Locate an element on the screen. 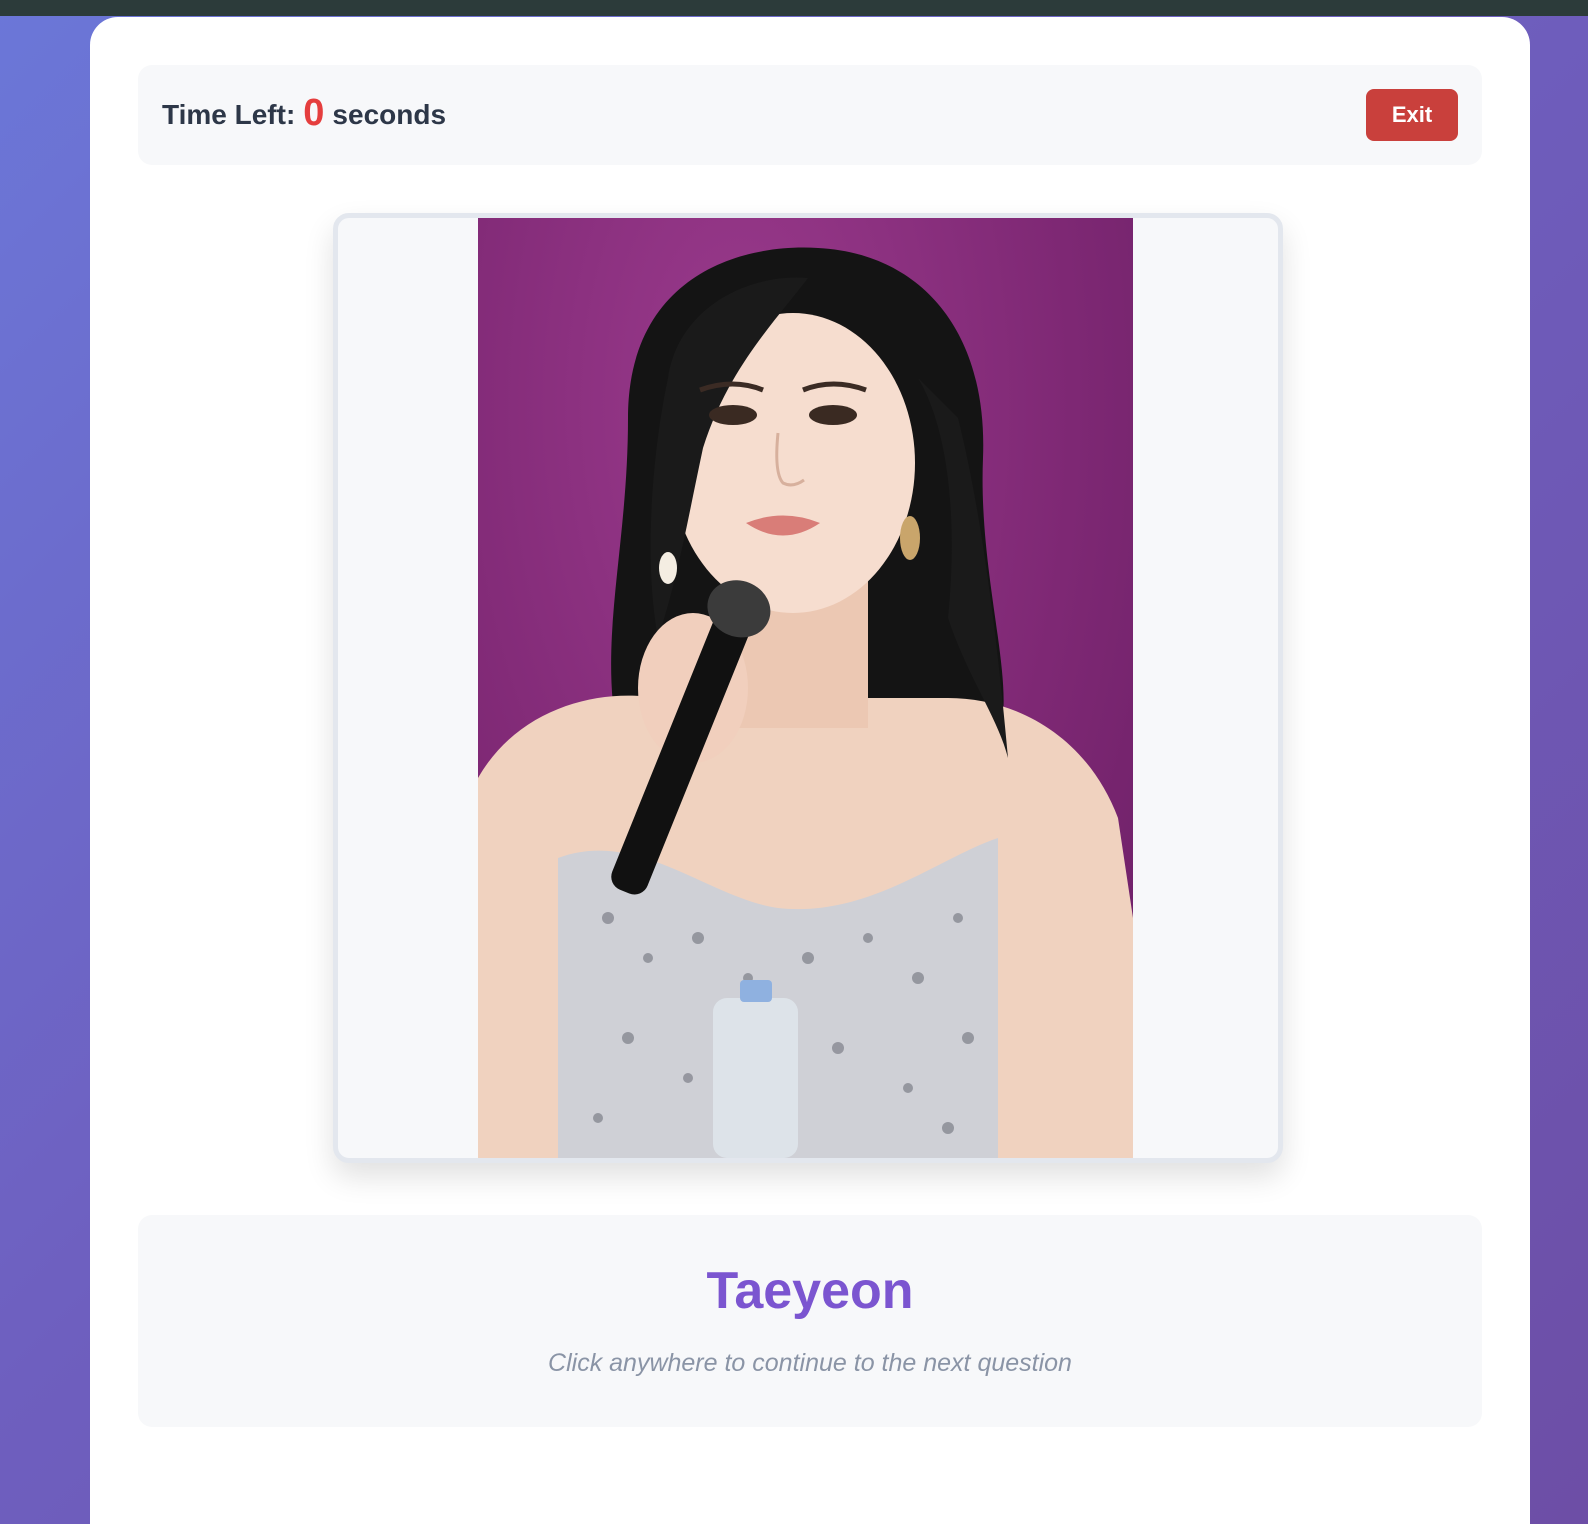 This screenshot has height=1524, width=1588. timer-unit: seconds is located at coordinates (389, 114).